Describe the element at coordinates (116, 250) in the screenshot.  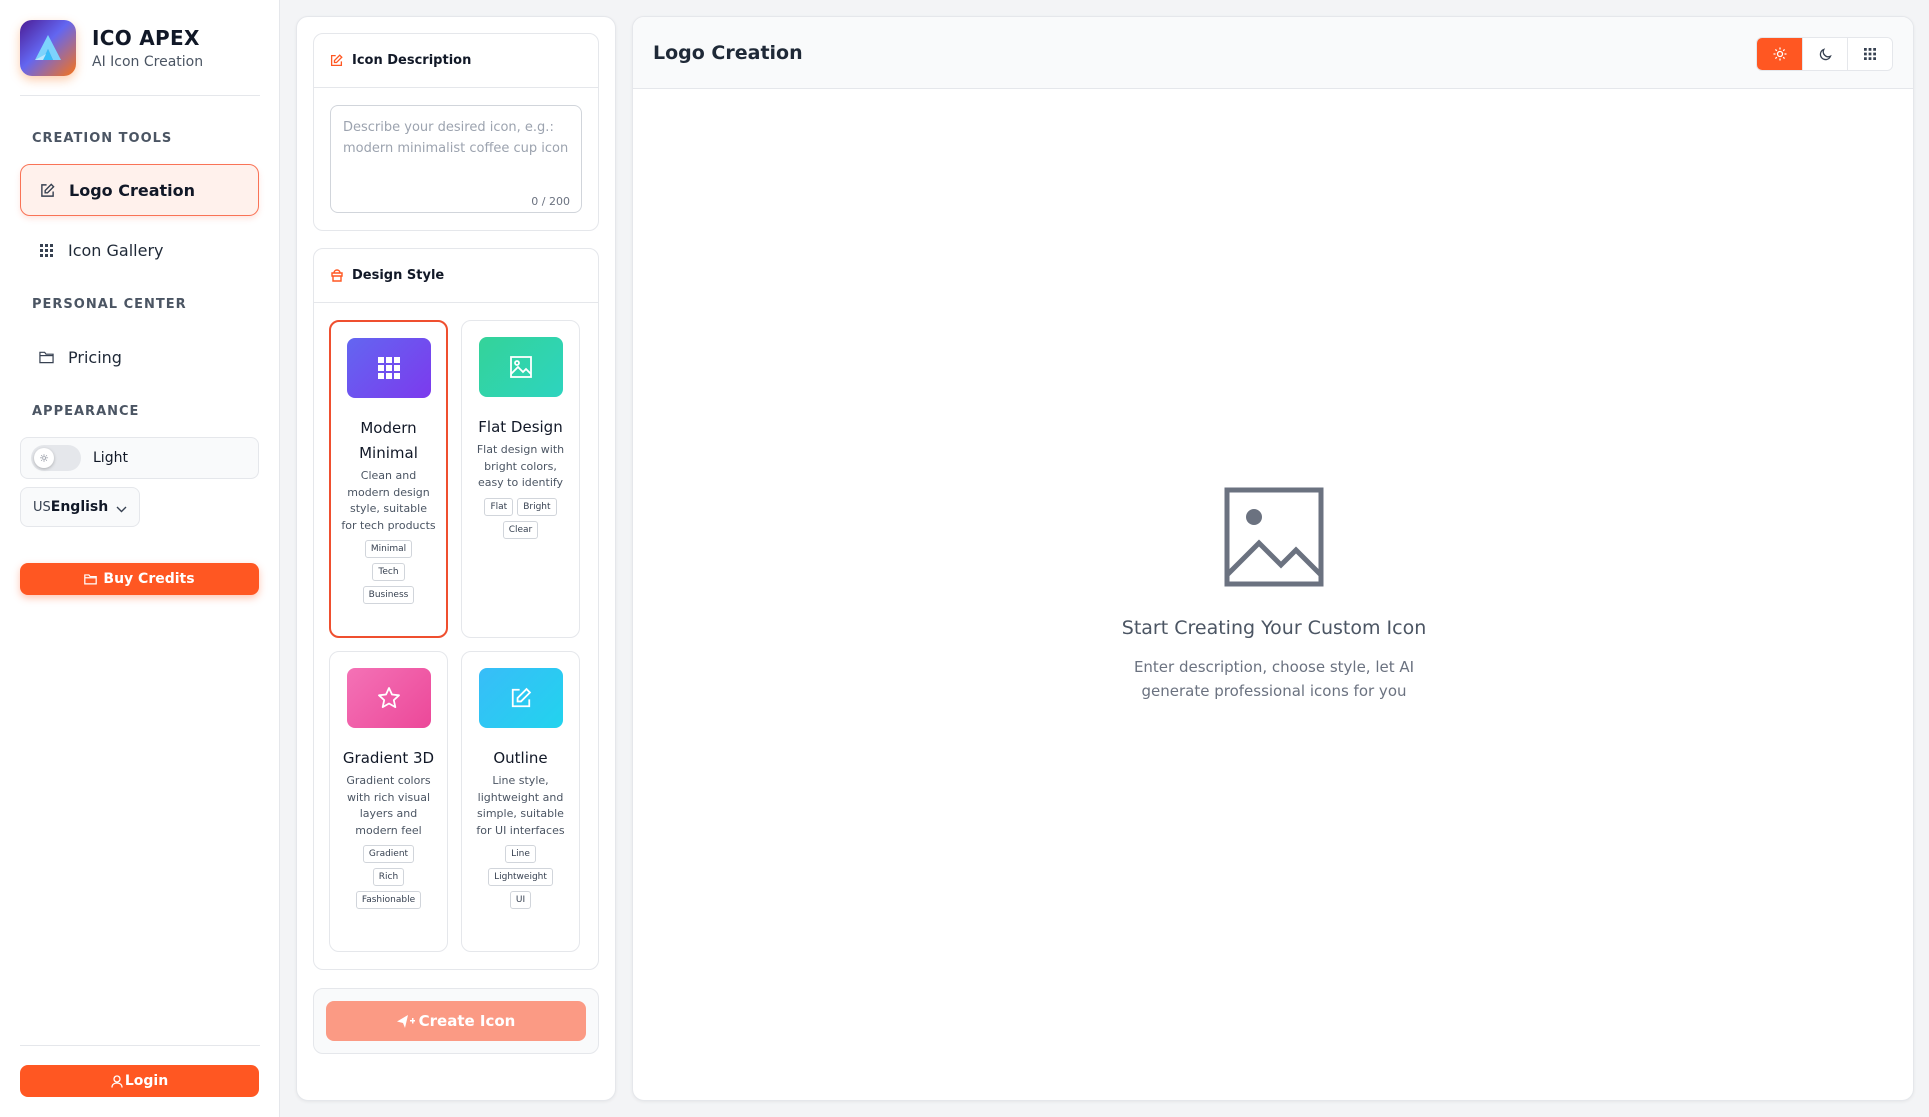
I see `sidebar-item-label: Icon Gallery` at that location.